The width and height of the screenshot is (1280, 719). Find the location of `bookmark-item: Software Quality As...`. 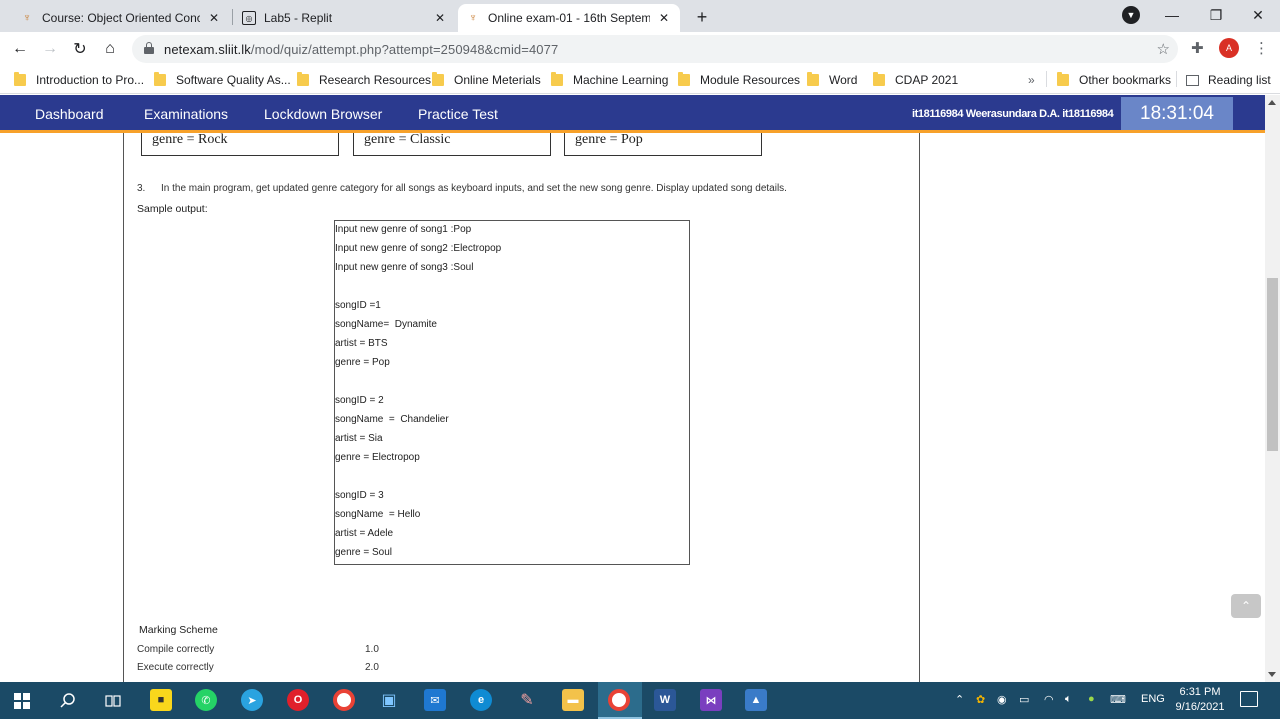

bookmark-item: Software Quality As... is located at coordinates (222, 80).